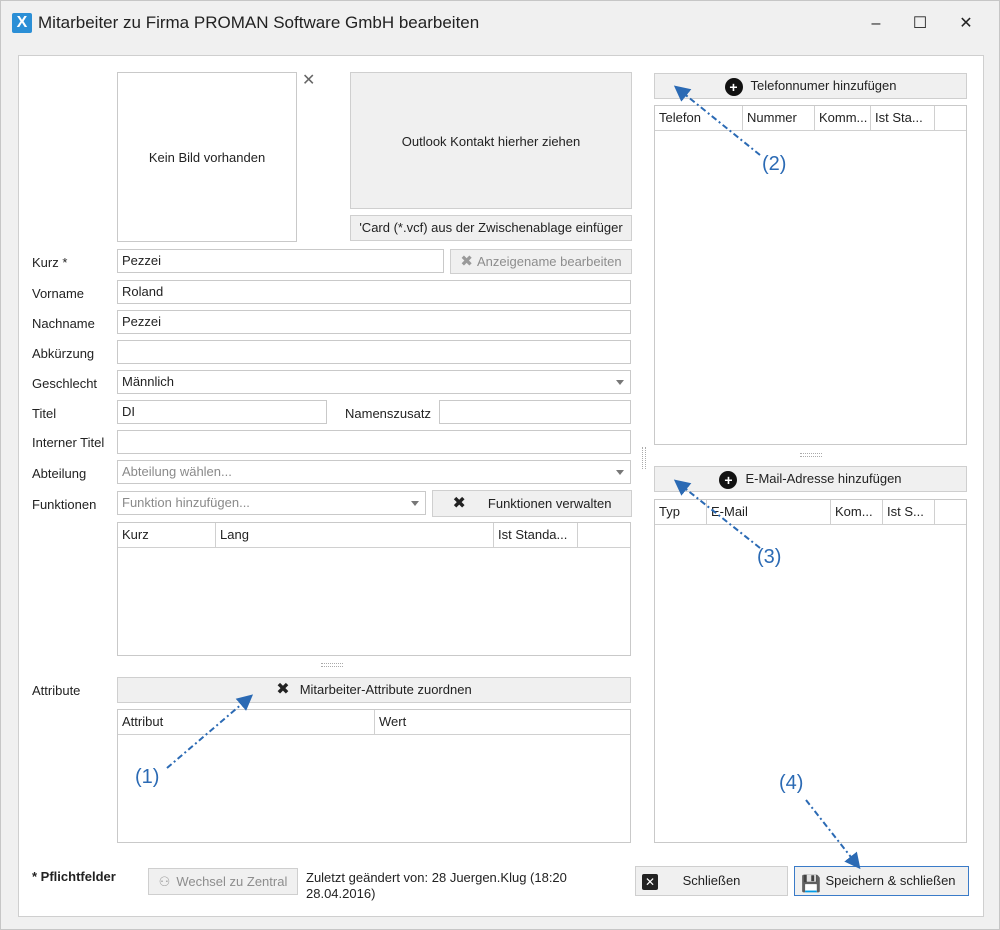 Image resolution: width=1000 pixels, height=930 pixels. Describe the element at coordinates (147, 777) in the screenshot. I see `annotation-label-1: (1)` at that location.